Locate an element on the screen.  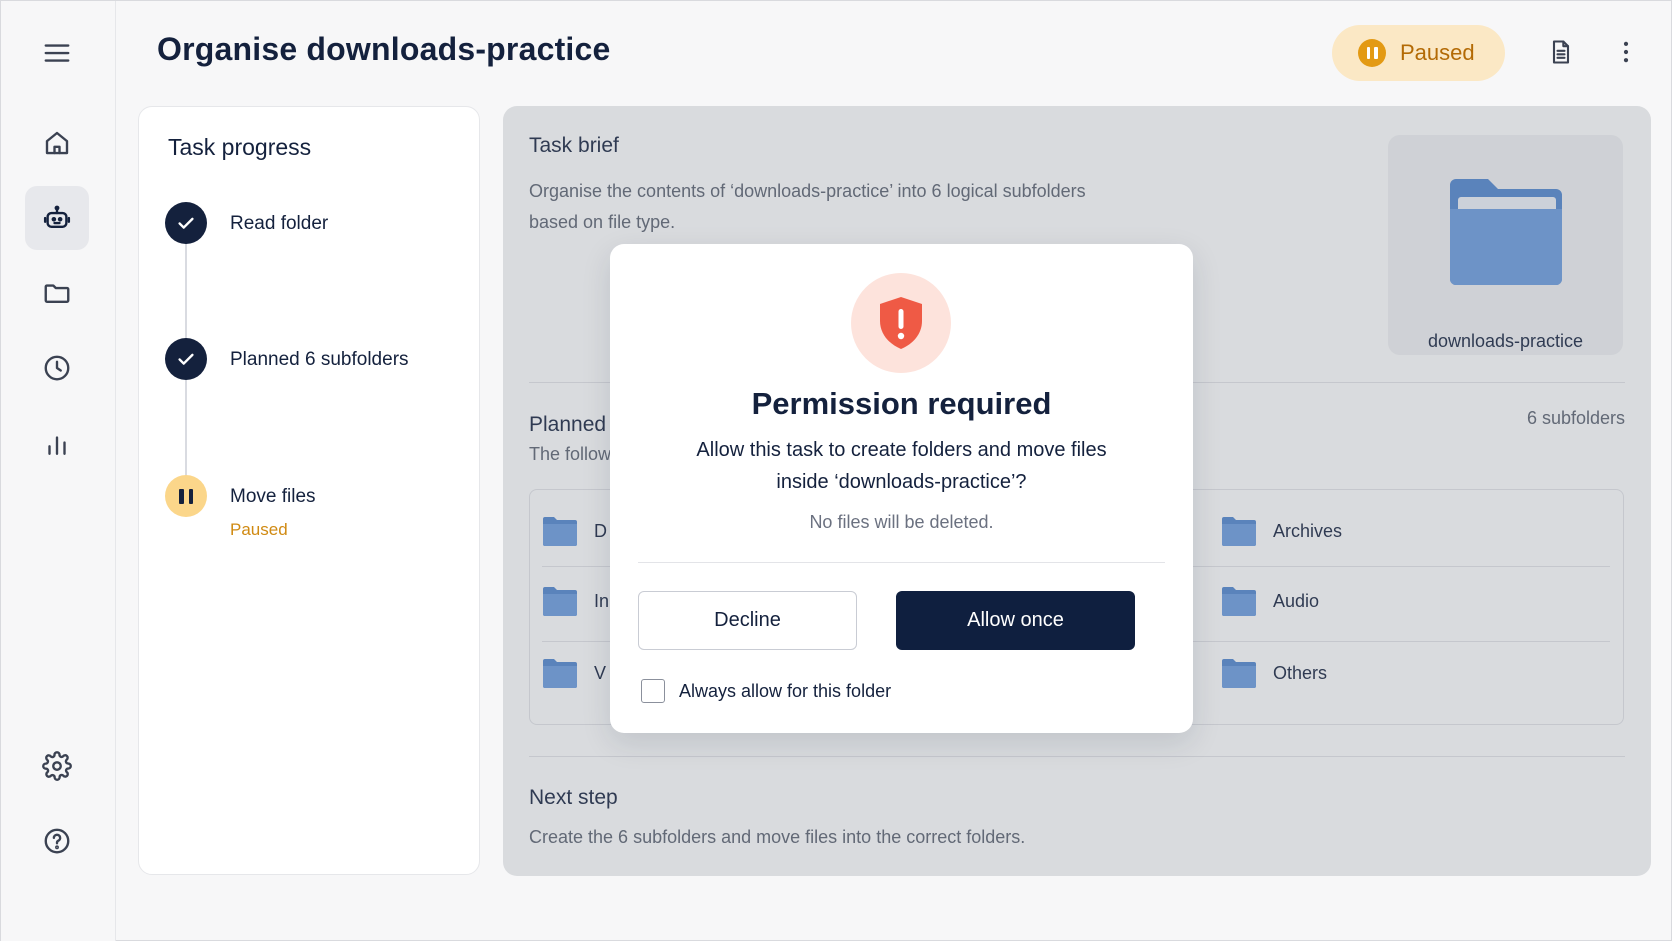
status-badge: Paused is located at coordinates (1418, 53).